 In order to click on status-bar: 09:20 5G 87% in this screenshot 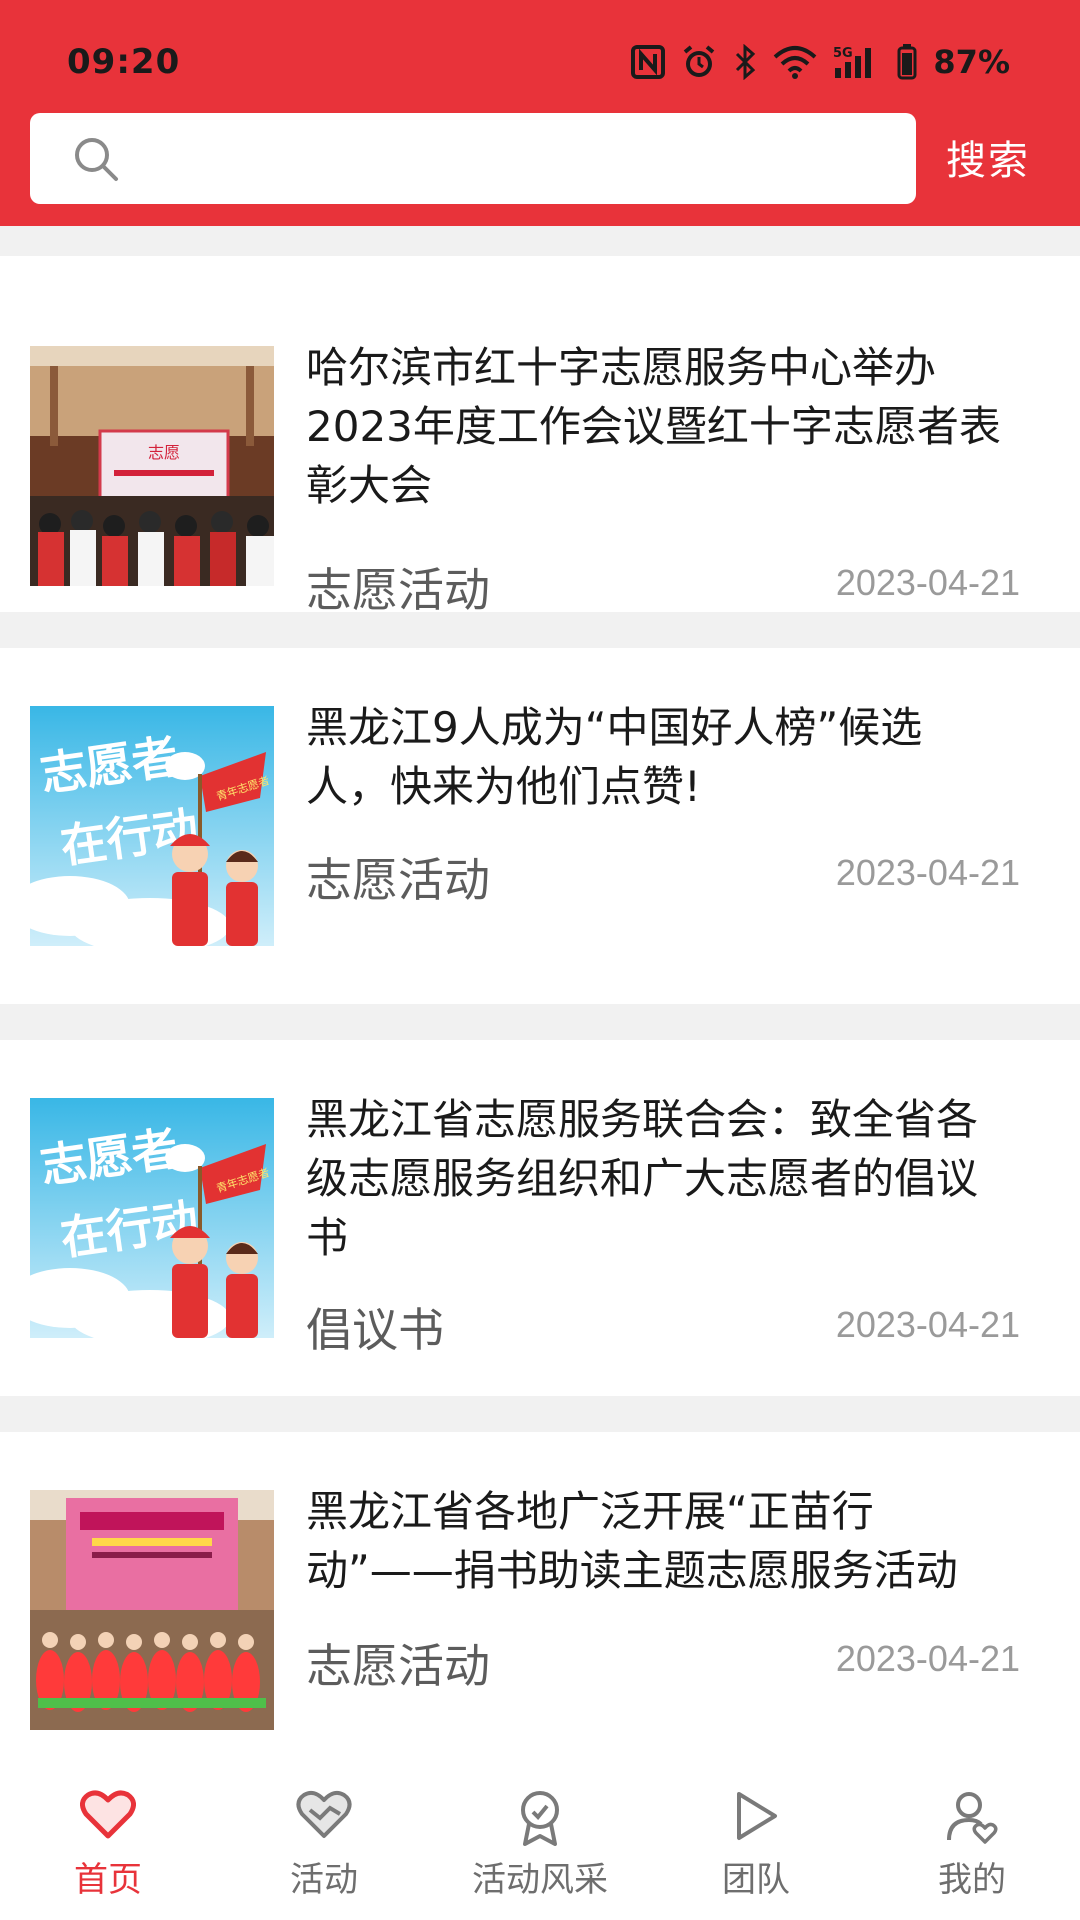, I will do `click(540, 55)`.